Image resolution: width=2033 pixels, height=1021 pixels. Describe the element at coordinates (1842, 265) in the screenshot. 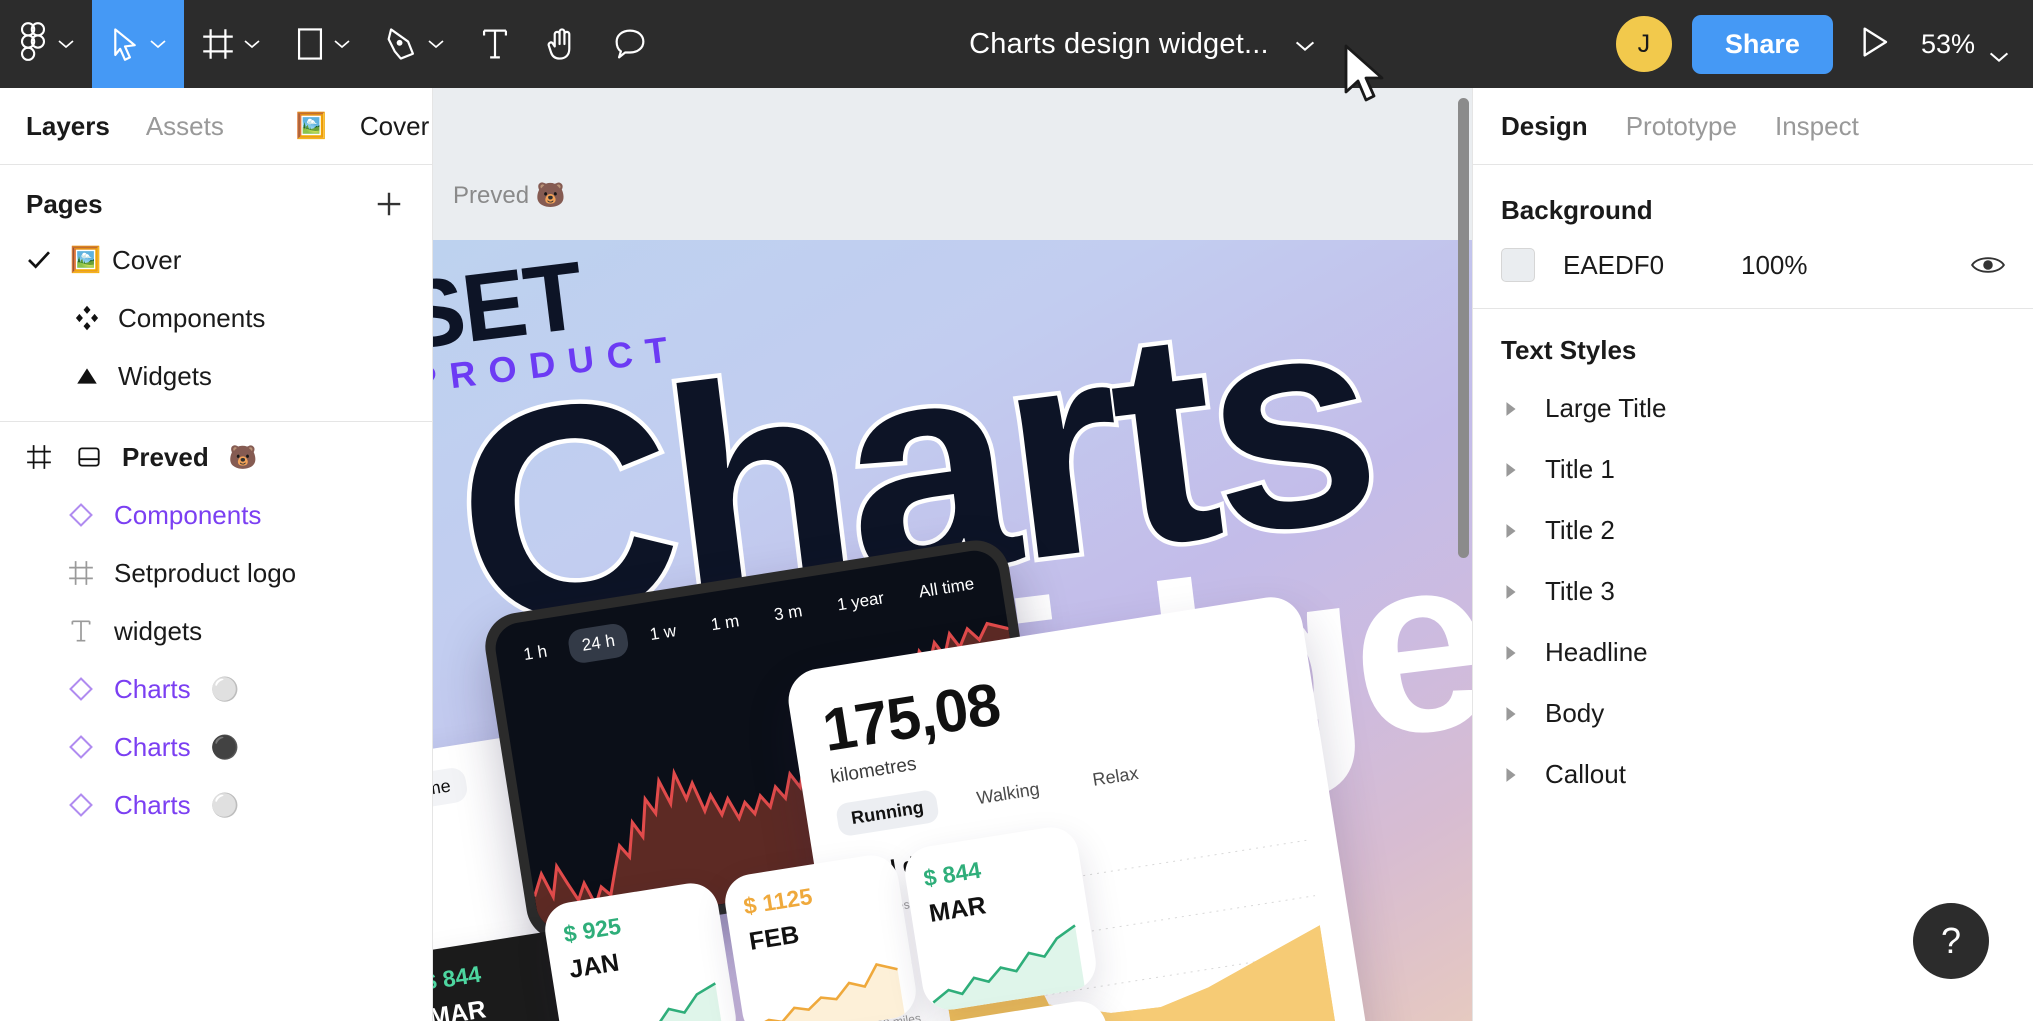

I see `background-opacity-value: 100%` at that location.